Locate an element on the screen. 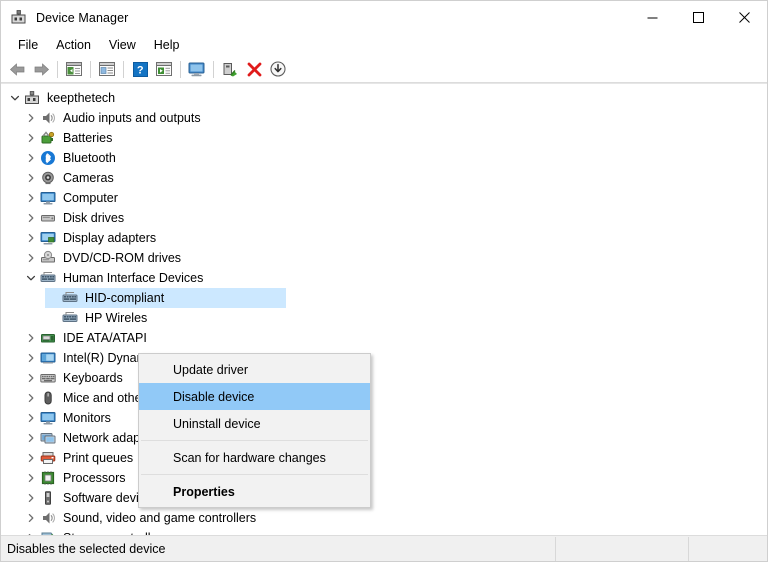 The height and width of the screenshot is (562, 768). tree-item: Sound, video and game controllers is located at coordinates (384, 518).